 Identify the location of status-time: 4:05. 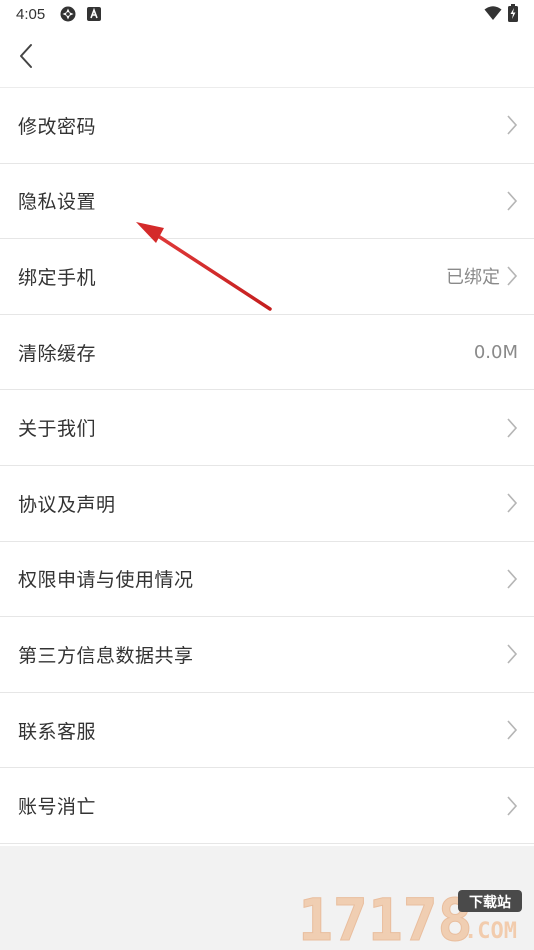
(31, 14).